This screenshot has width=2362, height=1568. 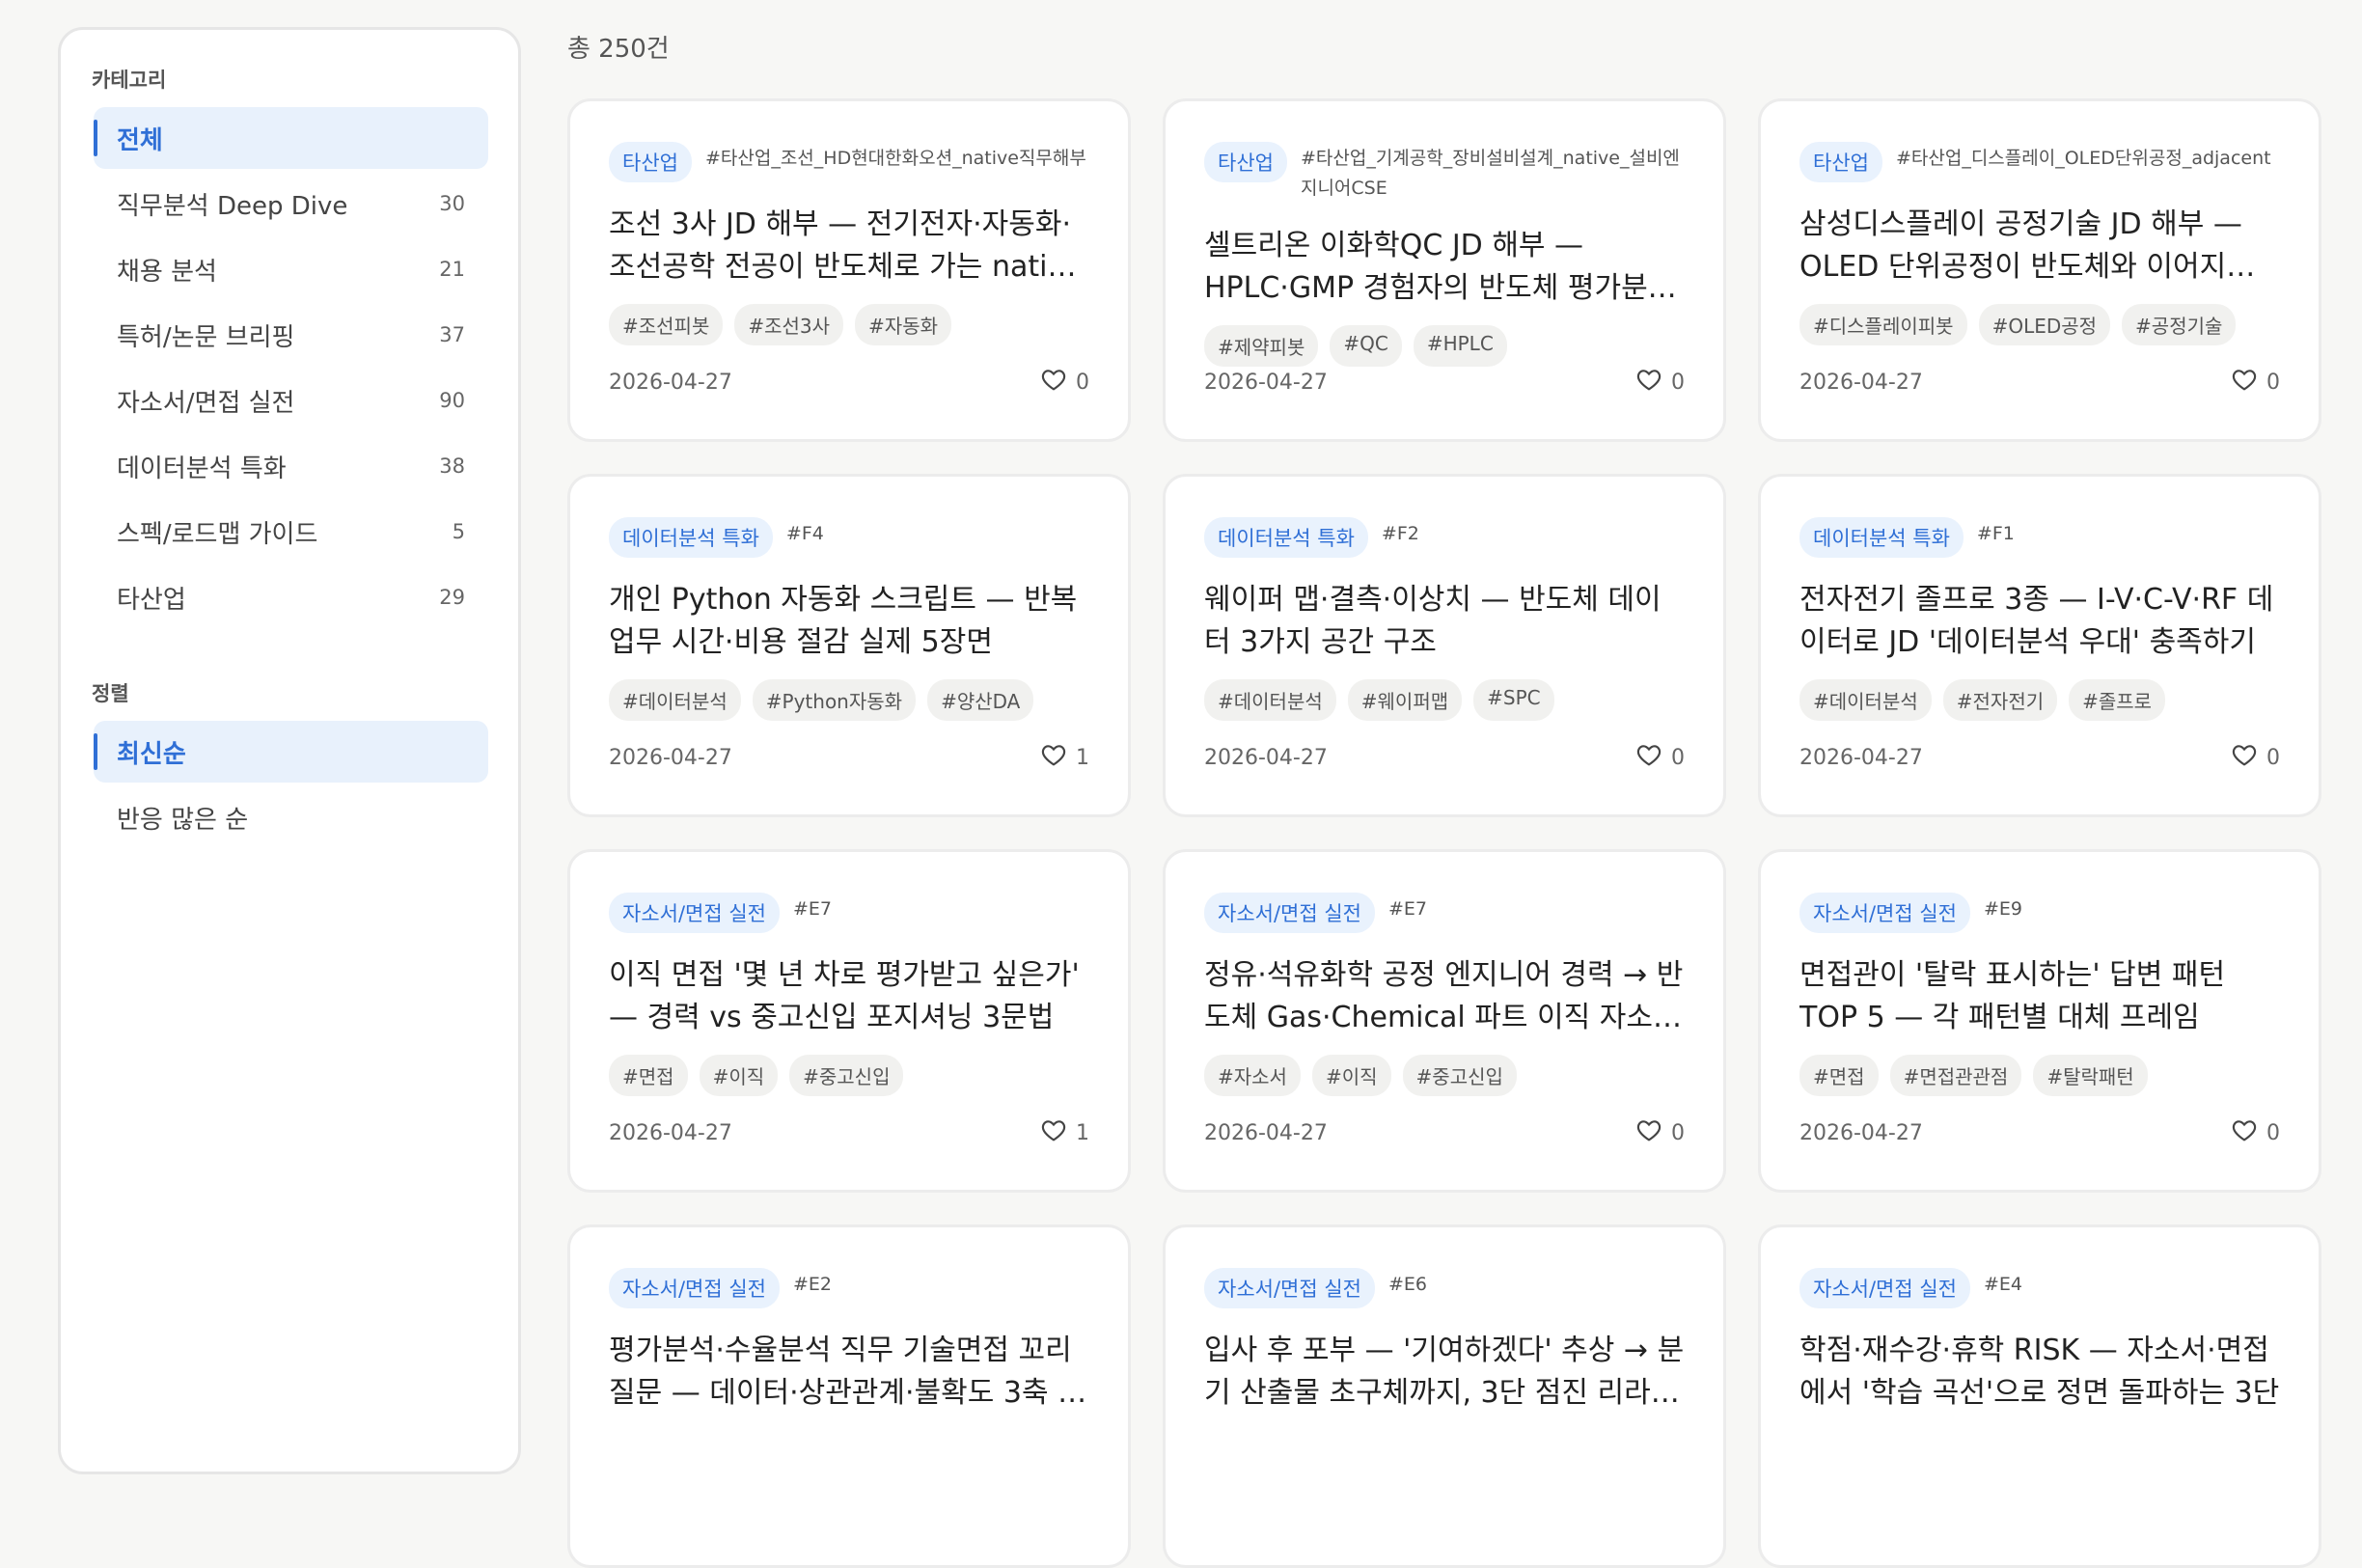 What do you see at coordinates (1408, 1284) in the screenshot?
I see `post-code: #E6` at bounding box center [1408, 1284].